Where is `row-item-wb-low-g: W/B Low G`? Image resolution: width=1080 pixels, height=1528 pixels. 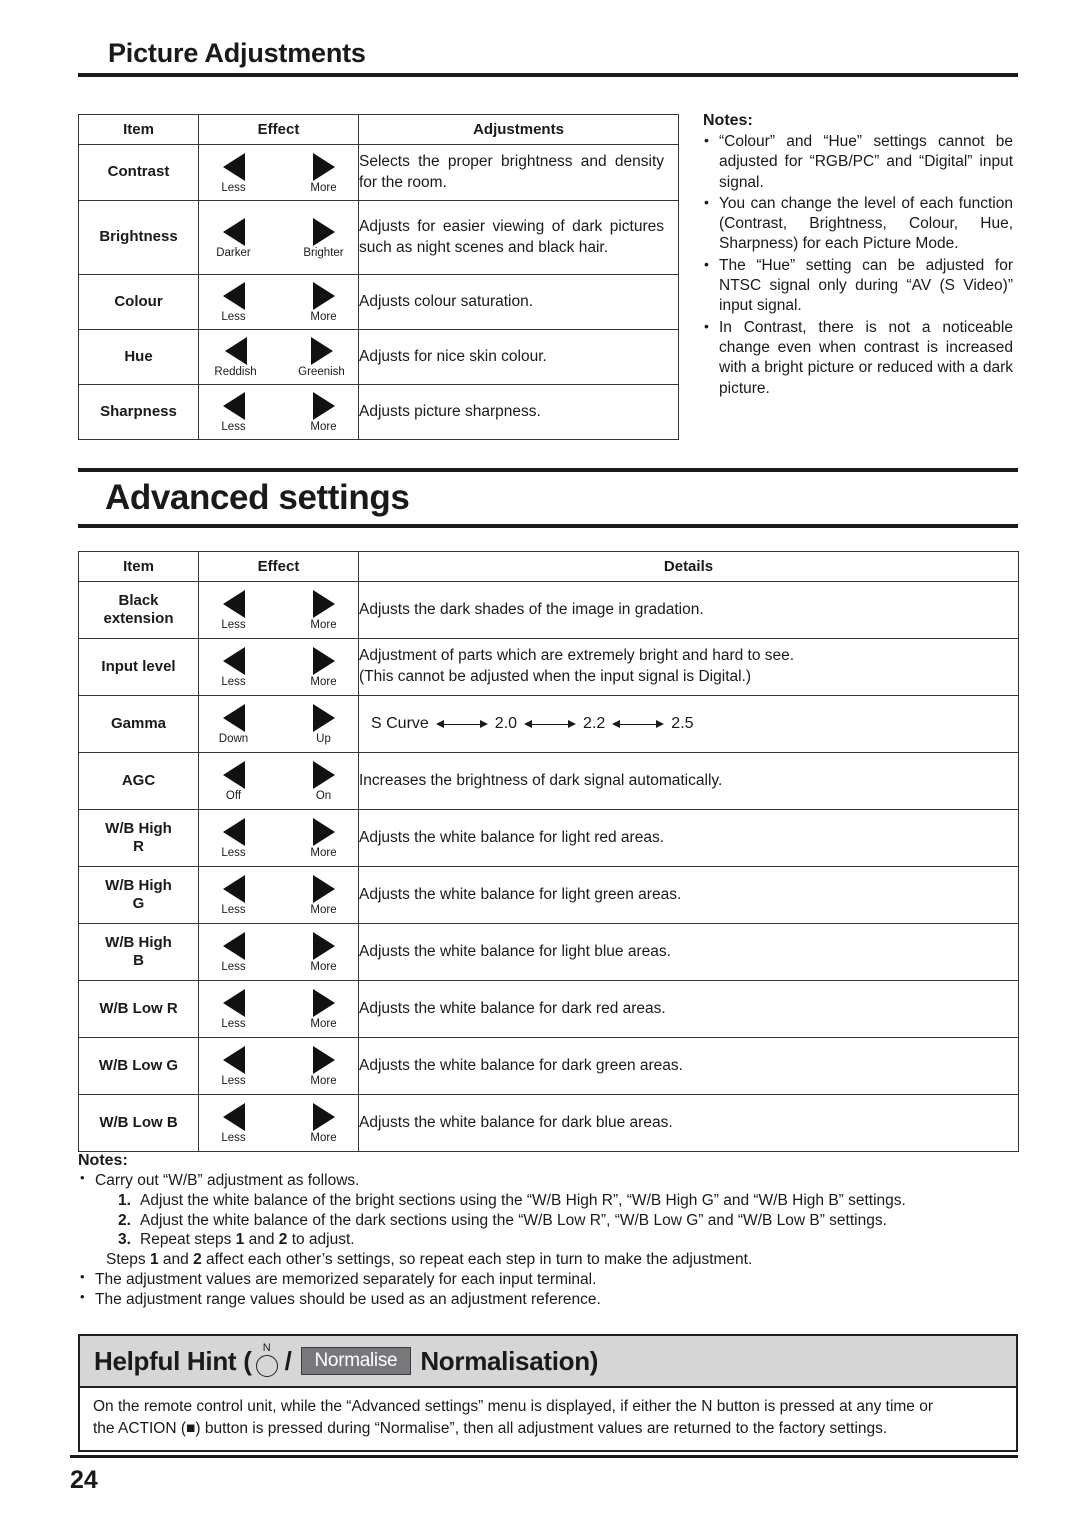 row-item-wb-low-g: W/B Low G is located at coordinates (138, 1066).